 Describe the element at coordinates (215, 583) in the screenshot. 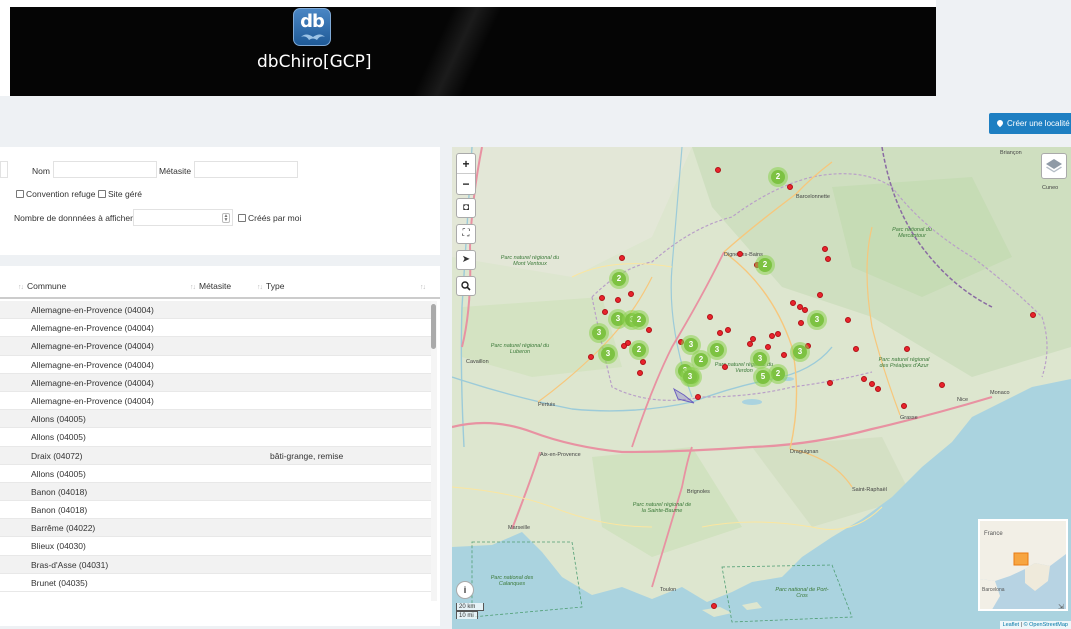

I see `table-row: Brunet (04035)` at that location.